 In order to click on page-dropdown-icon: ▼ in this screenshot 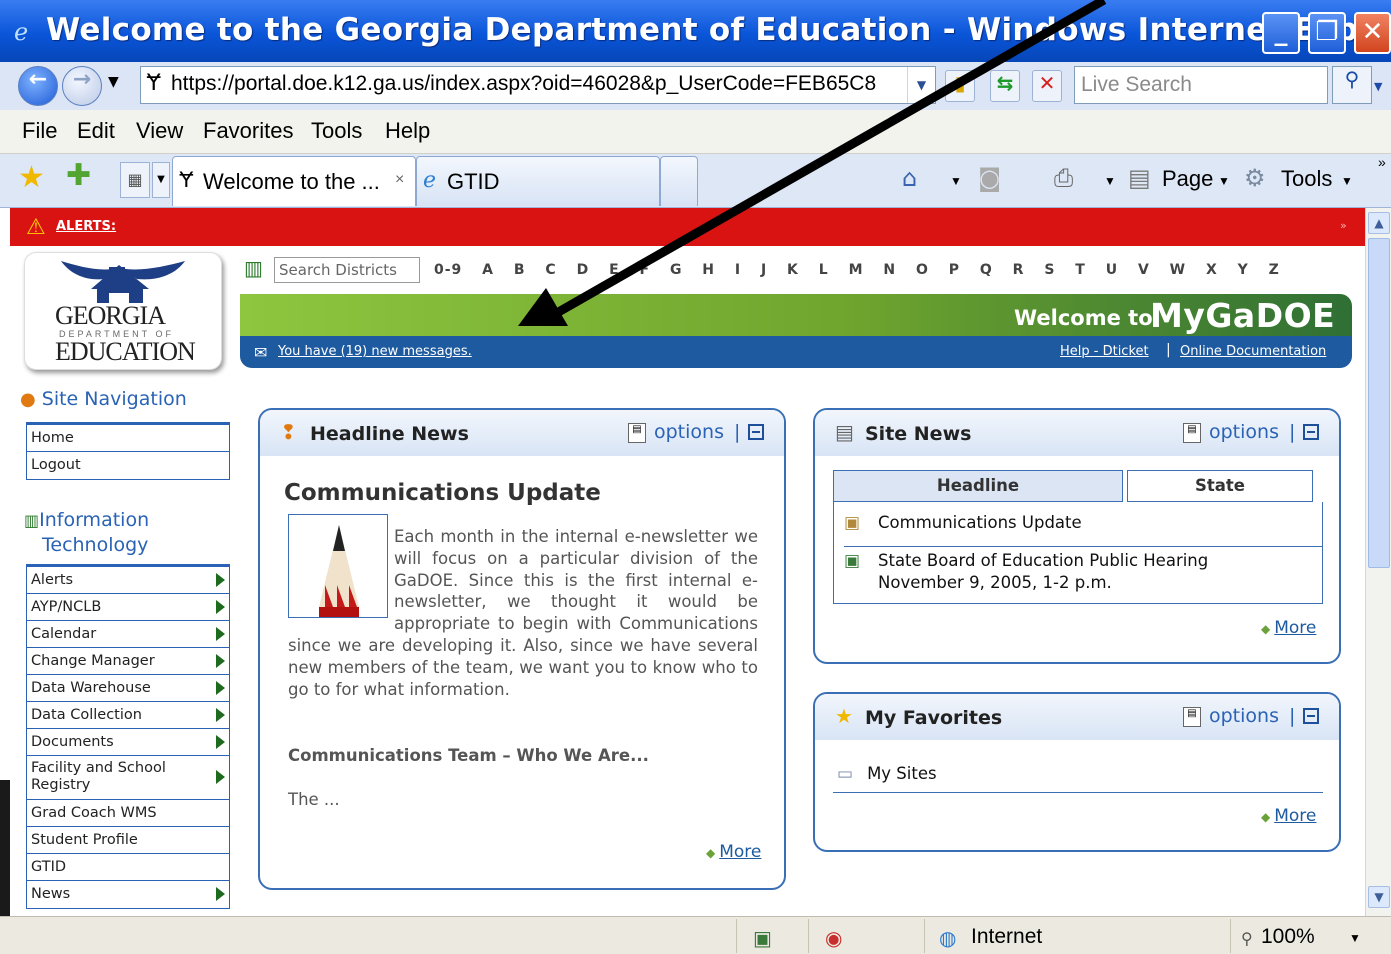, I will do `click(1224, 181)`.